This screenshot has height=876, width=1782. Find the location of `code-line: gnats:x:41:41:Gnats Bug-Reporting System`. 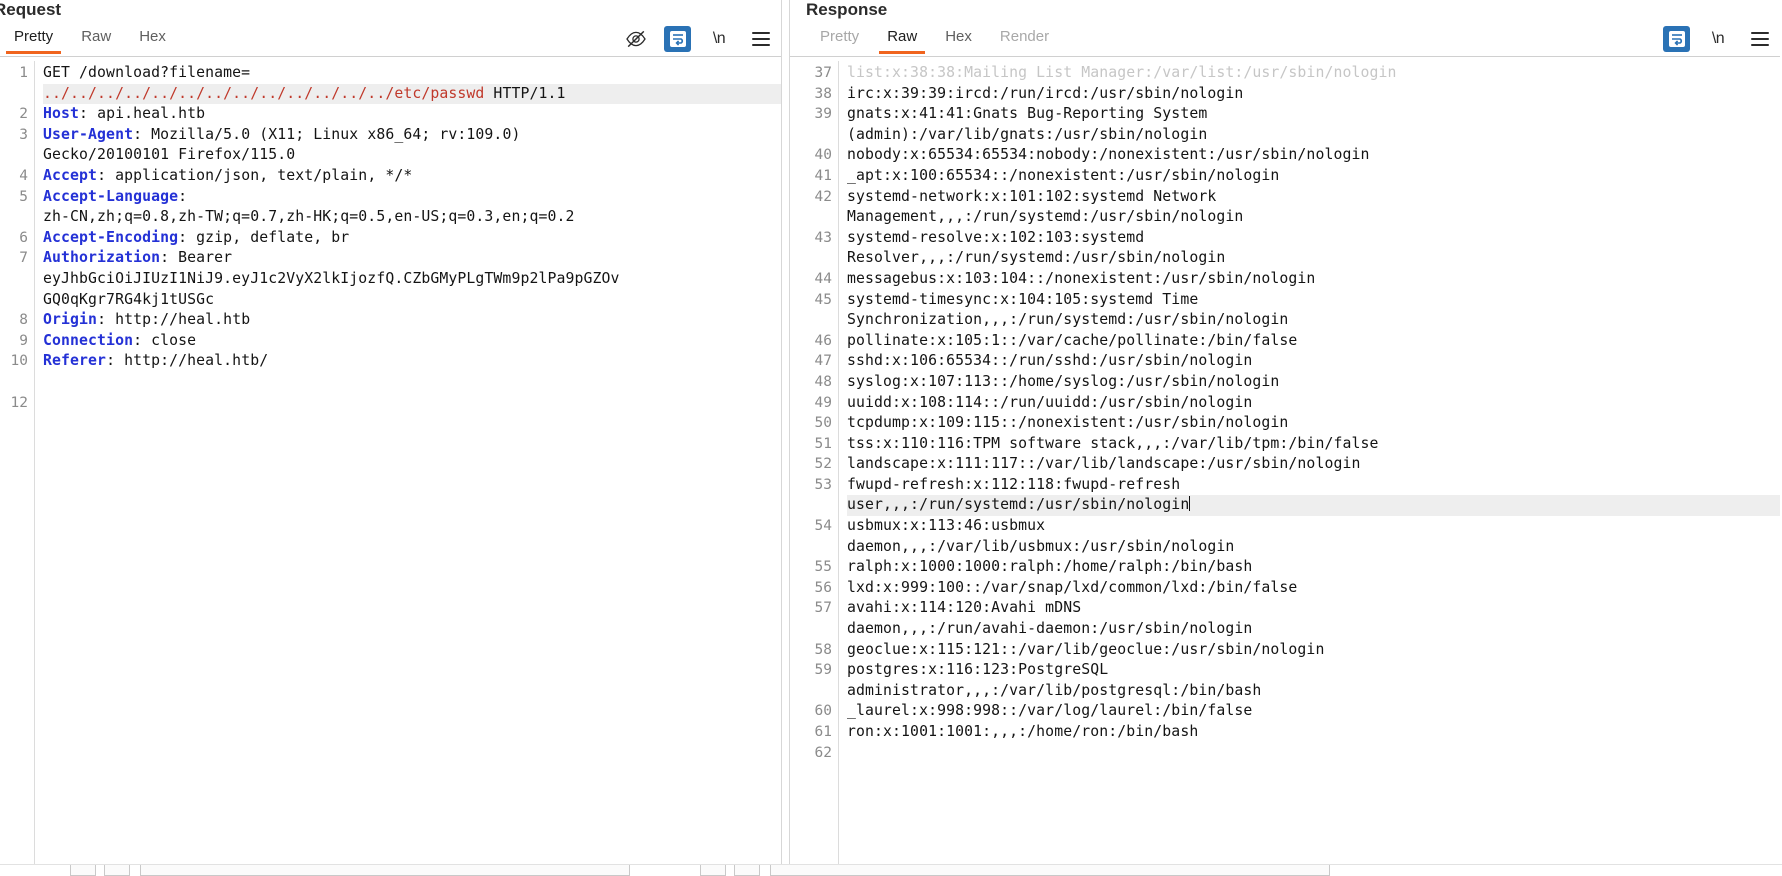

code-line: gnats:x:41:41:Gnats Bug-Reporting System is located at coordinates (1313, 114).